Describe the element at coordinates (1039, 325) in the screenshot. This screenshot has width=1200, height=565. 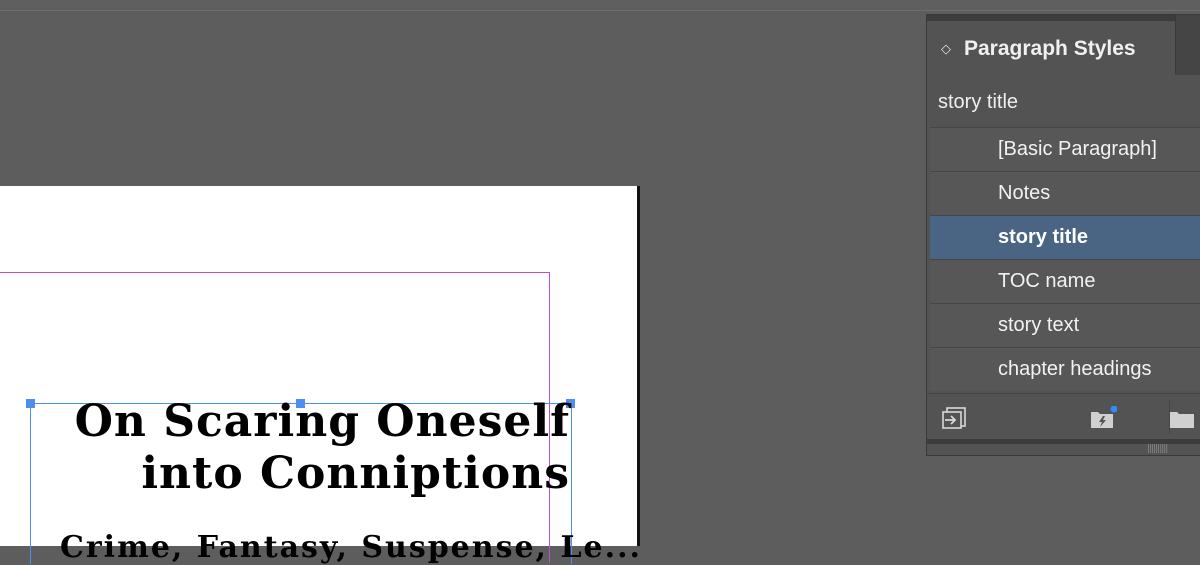
I see `style-item-label: story text` at that location.